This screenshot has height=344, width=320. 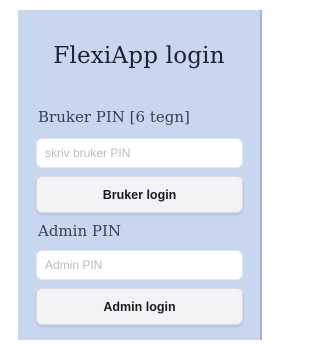 What do you see at coordinates (139, 153) in the screenshot?
I see `user-pin-input` at bounding box center [139, 153].